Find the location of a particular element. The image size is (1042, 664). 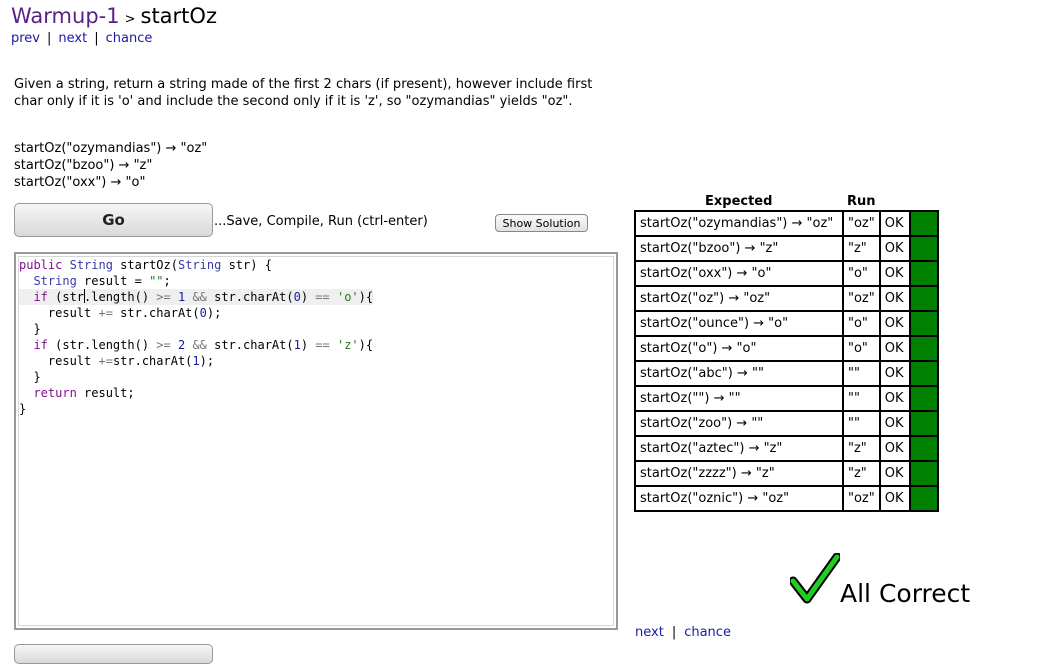

code-line: public String startOz(String str) { is located at coordinates (196, 265).